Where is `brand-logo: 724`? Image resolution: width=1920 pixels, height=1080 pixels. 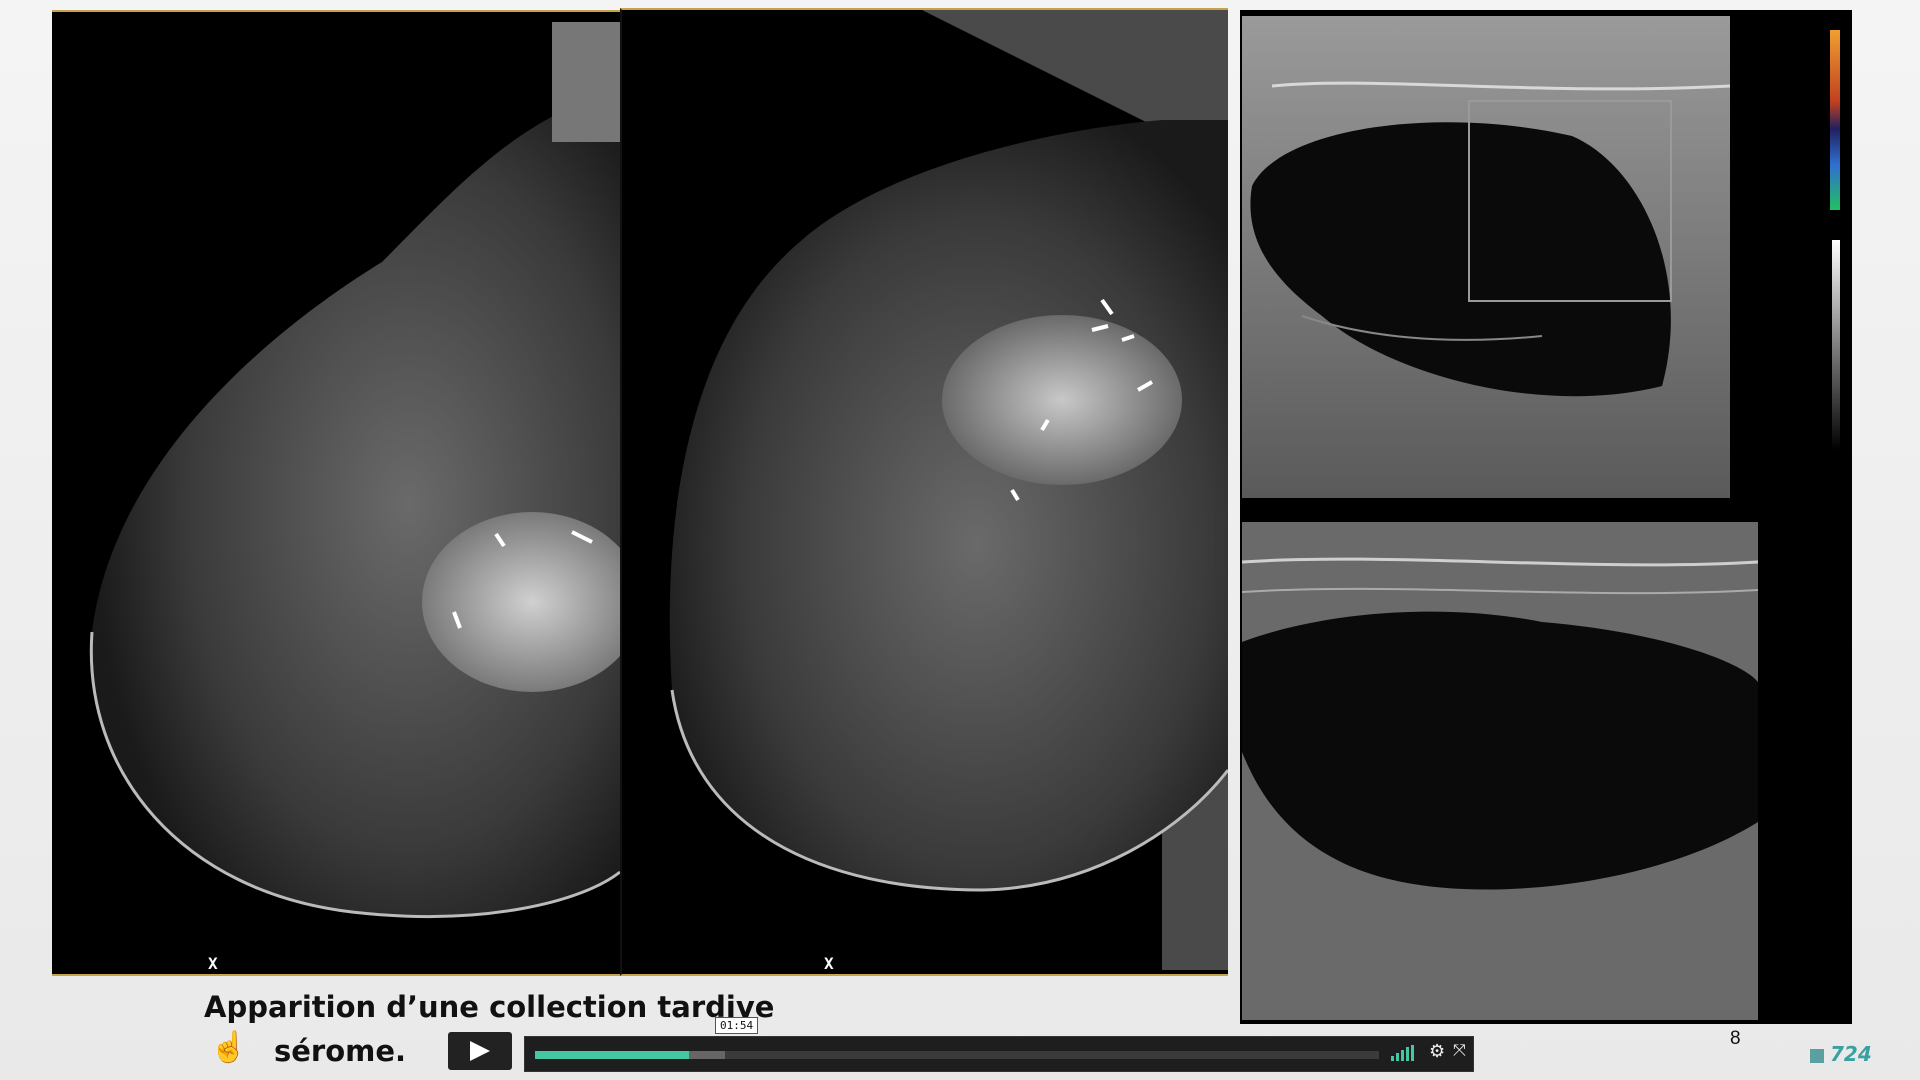 brand-logo: 724 is located at coordinates (1841, 1054).